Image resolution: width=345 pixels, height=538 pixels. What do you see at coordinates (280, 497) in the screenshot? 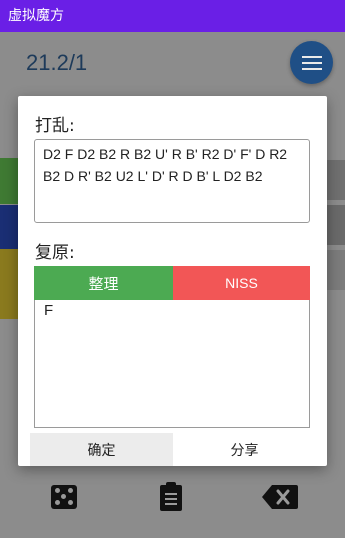
I see `backspace-icon` at bounding box center [280, 497].